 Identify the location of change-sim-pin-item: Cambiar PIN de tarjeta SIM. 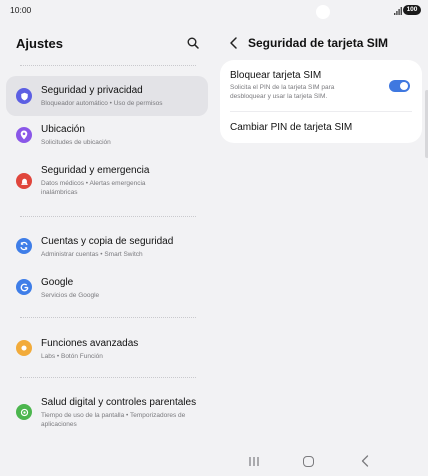
(291, 127).